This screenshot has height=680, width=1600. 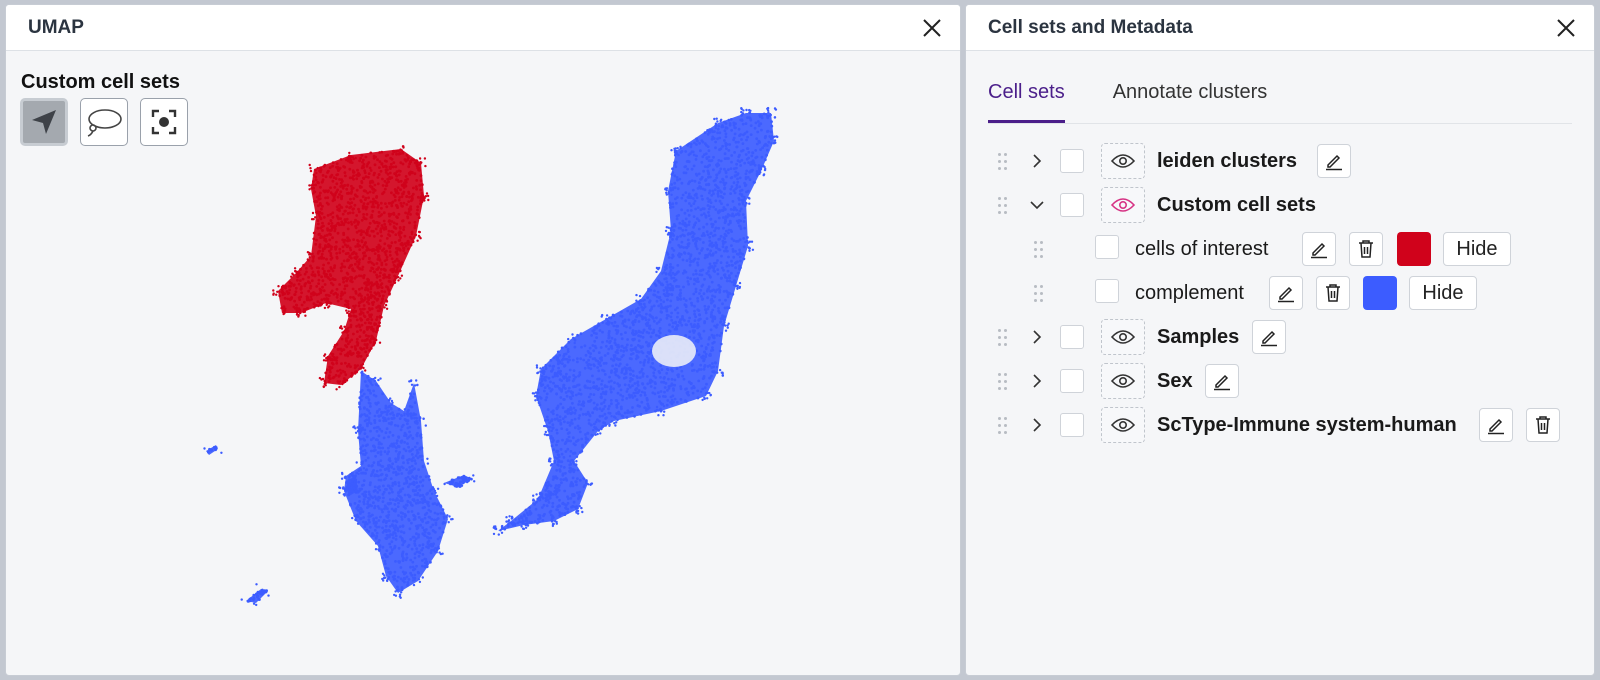 I want to click on collapse-chevron, so click(x=1037, y=205).